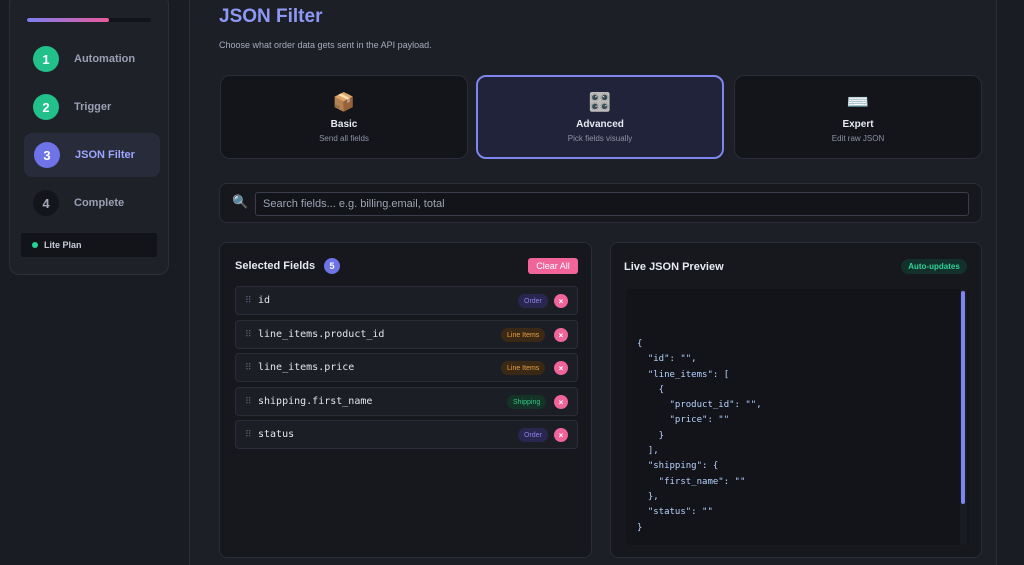 The width and height of the screenshot is (1024, 565). Describe the element at coordinates (858, 117) in the screenshot. I see `mode-card-expert: ⌨️ Expert Edit raw JSON` at that location.